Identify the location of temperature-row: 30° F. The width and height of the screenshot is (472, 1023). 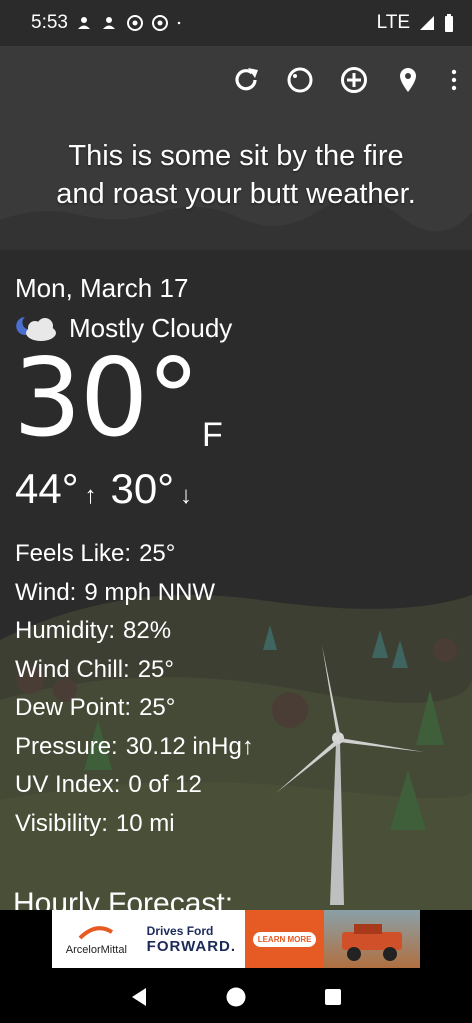
(133, 404).